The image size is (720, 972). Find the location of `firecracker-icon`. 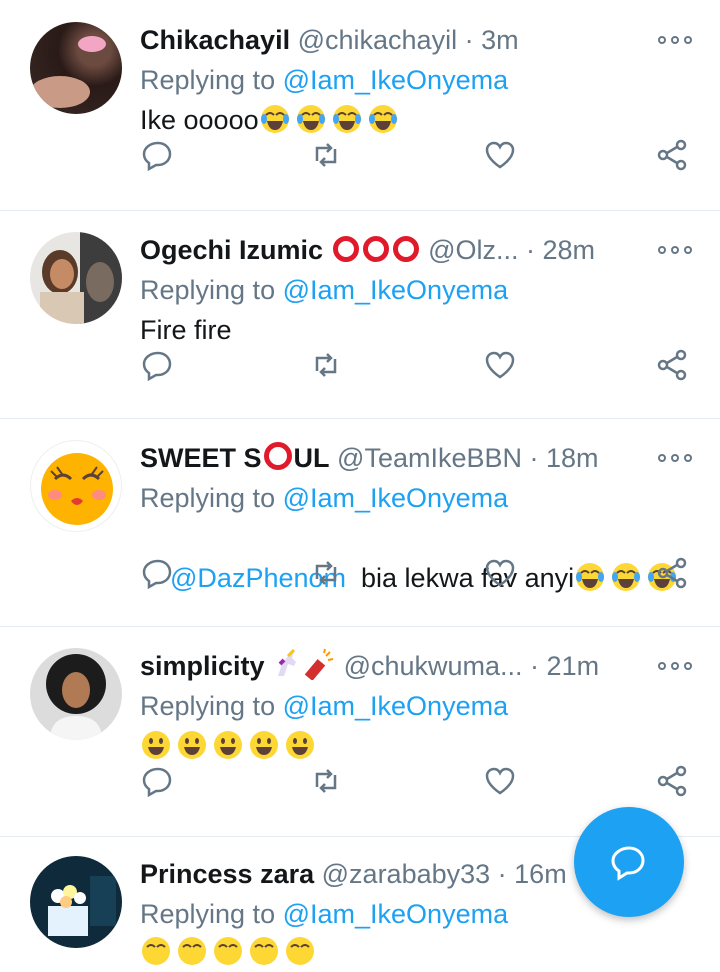

firecracker-icon is located at coordinates (319, 664).